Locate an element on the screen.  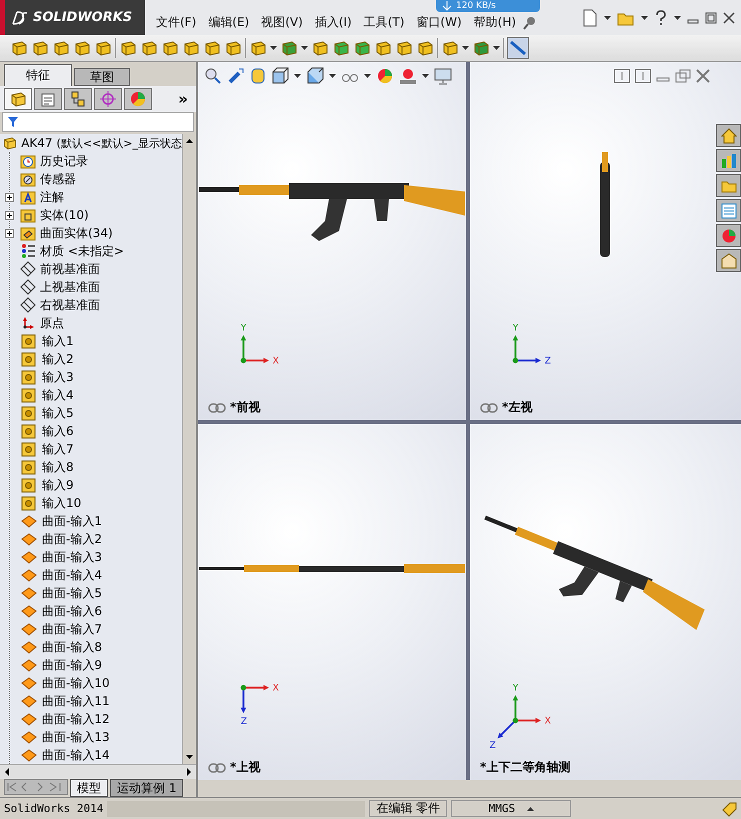
tree-root-item: AK47 (默认<<默认>_显示状态 is located at coordinates (91, 143).